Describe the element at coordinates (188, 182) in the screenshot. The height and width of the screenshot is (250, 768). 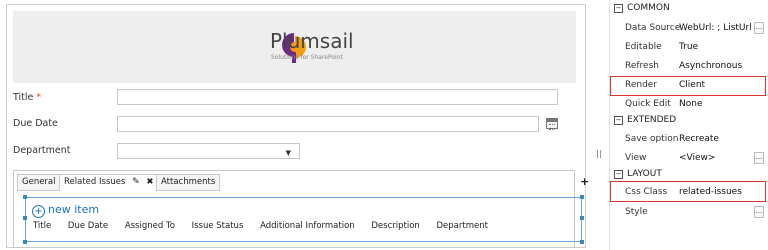
I see `tab-attachments: Attachments` at that location.